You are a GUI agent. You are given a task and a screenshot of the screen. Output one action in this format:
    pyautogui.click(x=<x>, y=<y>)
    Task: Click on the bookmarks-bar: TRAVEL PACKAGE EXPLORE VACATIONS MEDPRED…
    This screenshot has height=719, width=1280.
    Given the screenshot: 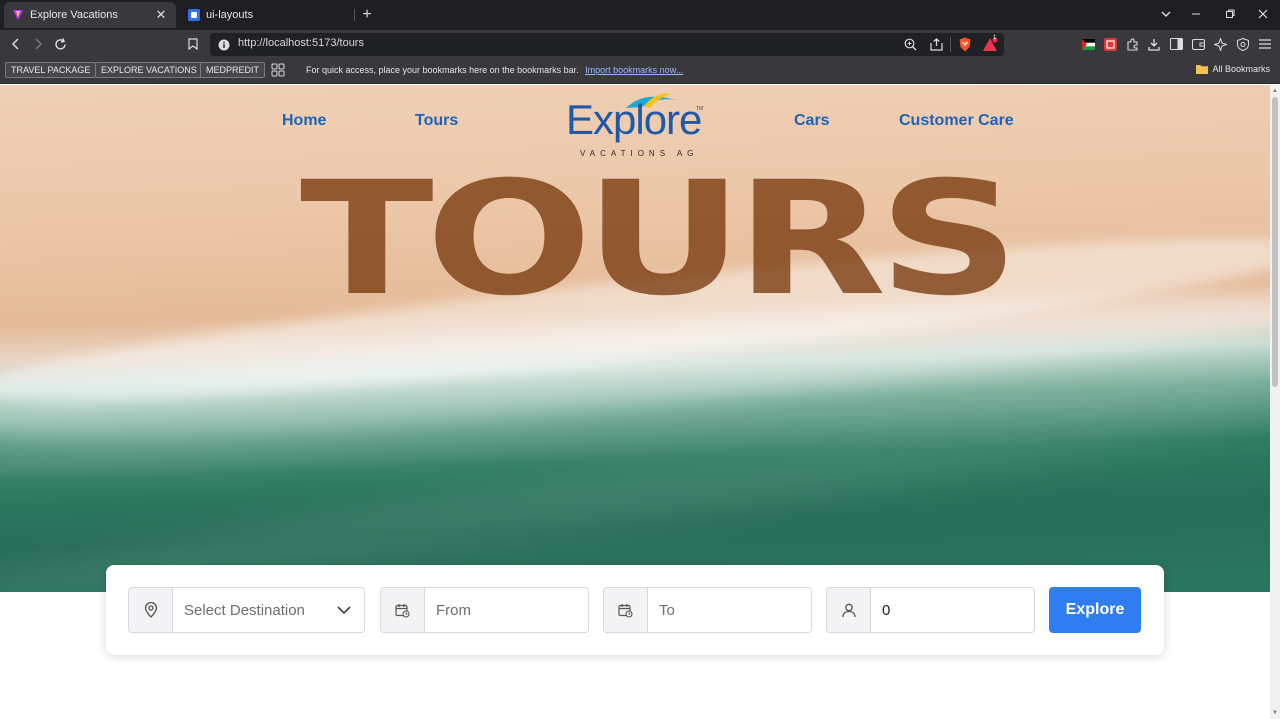 What is the action you would take?
    pyautogui.click(x=640, y=71)
    